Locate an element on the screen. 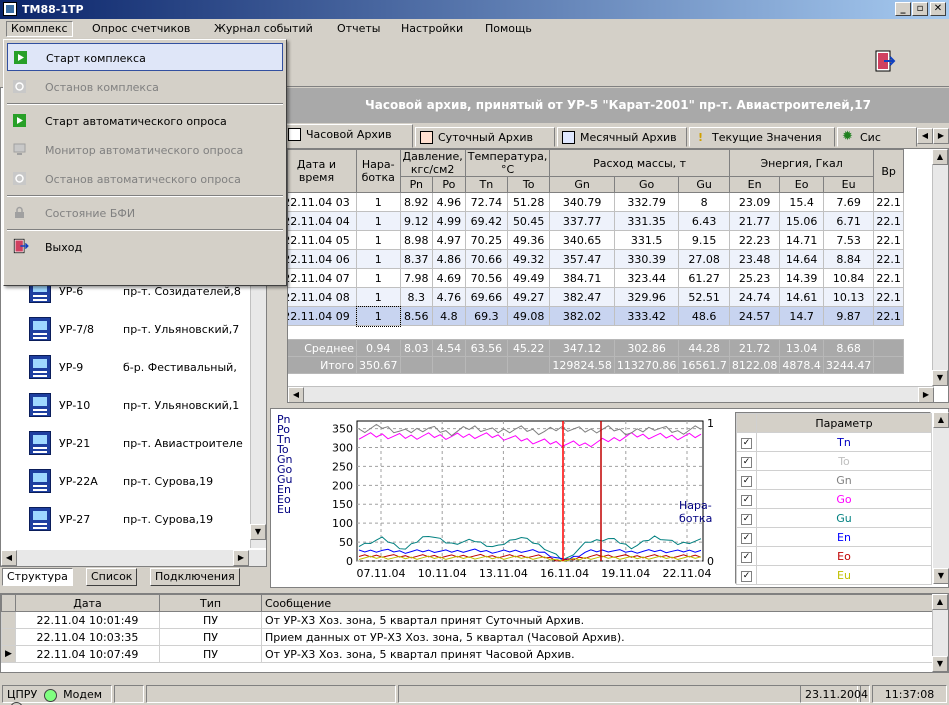 The width and height of the screenshot is (949, 705). menu-start-complex: Старт комплекса is located at coordinates (145, 57).